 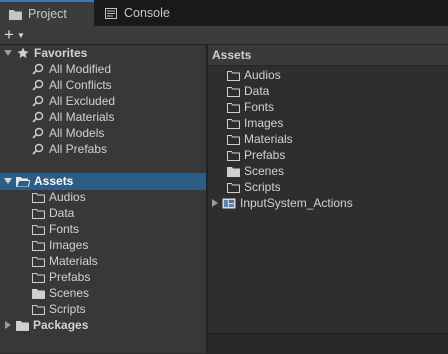 I want to click on project-toolbar: + ▼, so click(x=224, y=35).